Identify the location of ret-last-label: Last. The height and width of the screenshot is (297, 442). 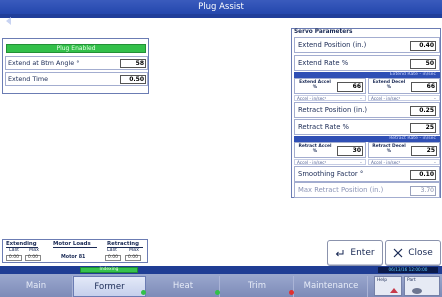
(112, 250).